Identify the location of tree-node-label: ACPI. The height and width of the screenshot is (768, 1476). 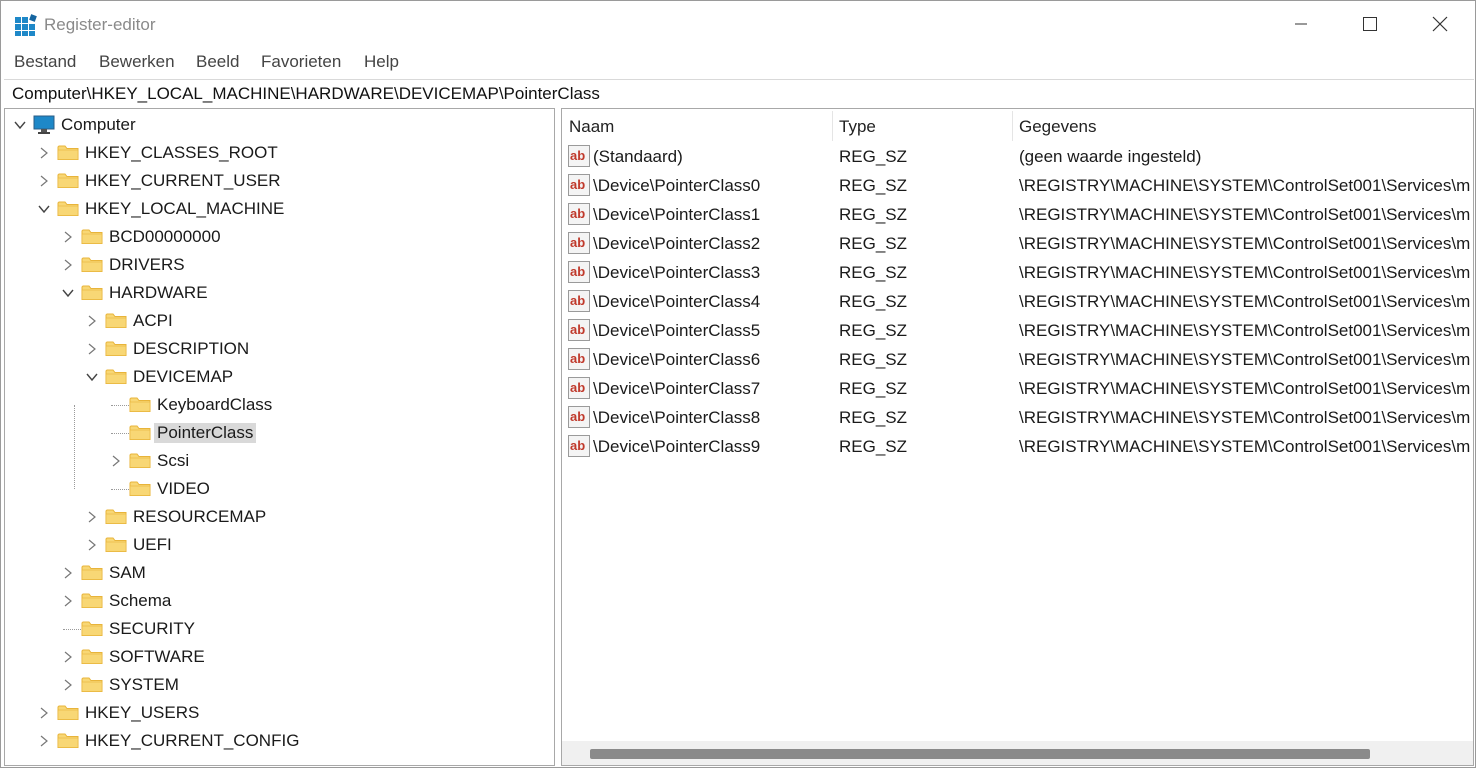
(153, 321).